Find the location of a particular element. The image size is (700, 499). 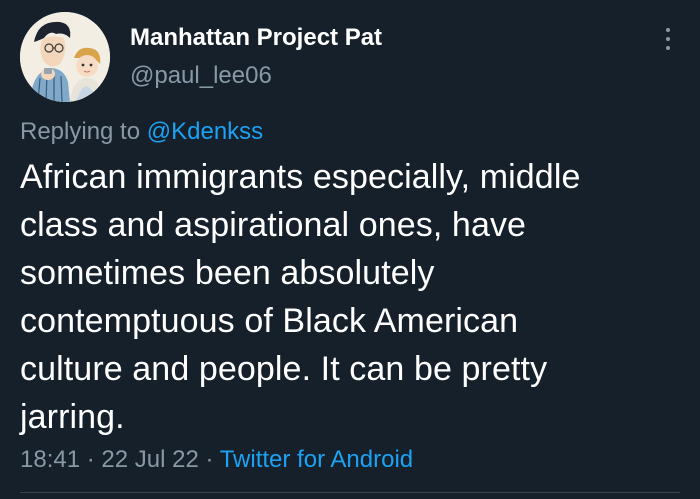

tweet-text-line: class and aspirational ones, have is located at coordinates (273, 225).